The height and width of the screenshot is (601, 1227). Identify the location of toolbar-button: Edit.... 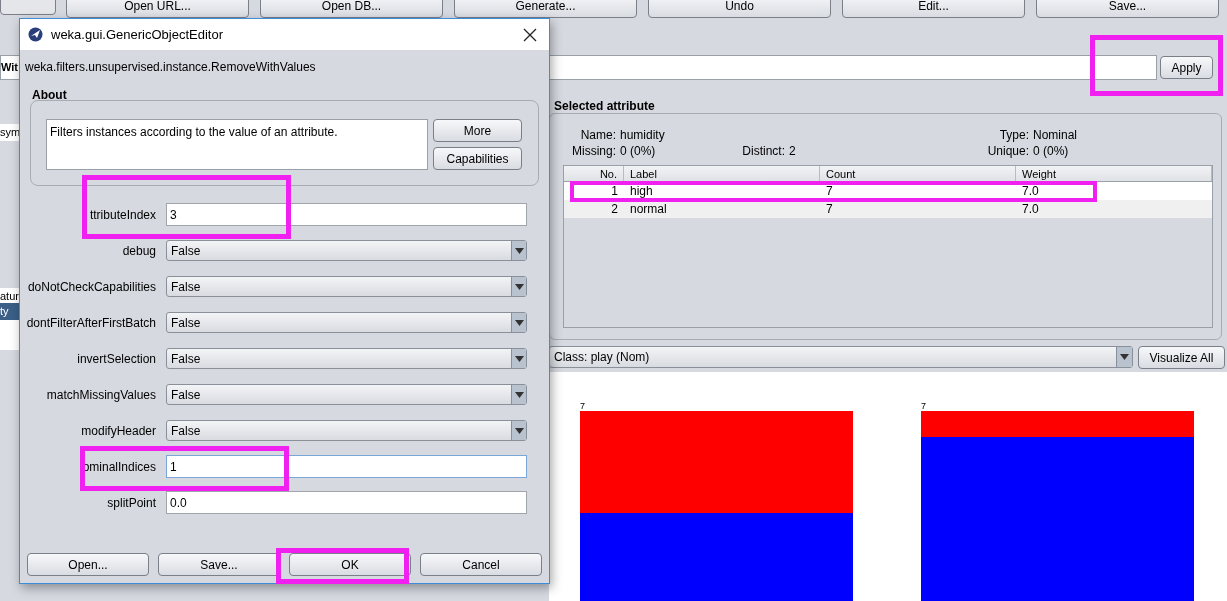
(933, 9).